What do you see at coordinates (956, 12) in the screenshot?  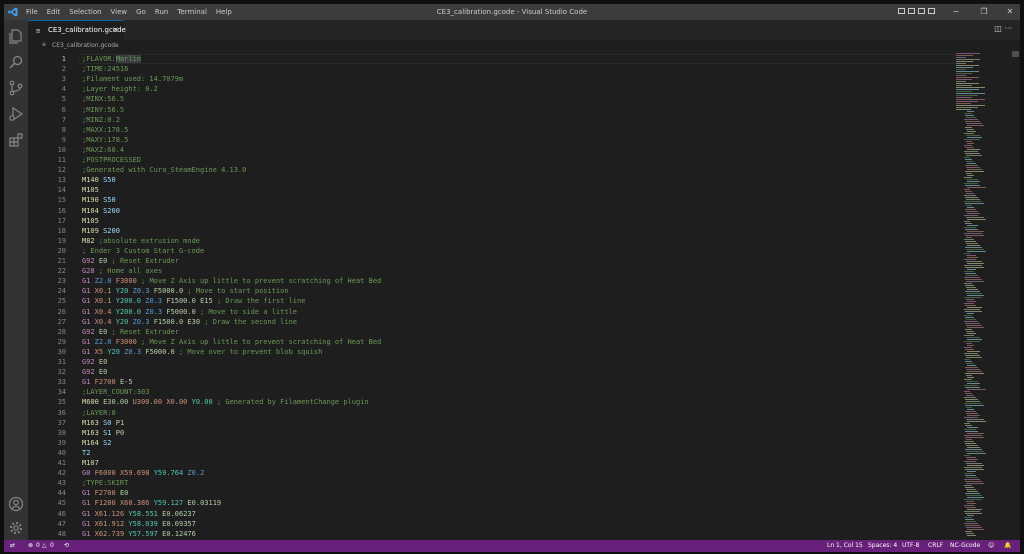 I see `minimize-button: −` at bounding box center [956, 12].